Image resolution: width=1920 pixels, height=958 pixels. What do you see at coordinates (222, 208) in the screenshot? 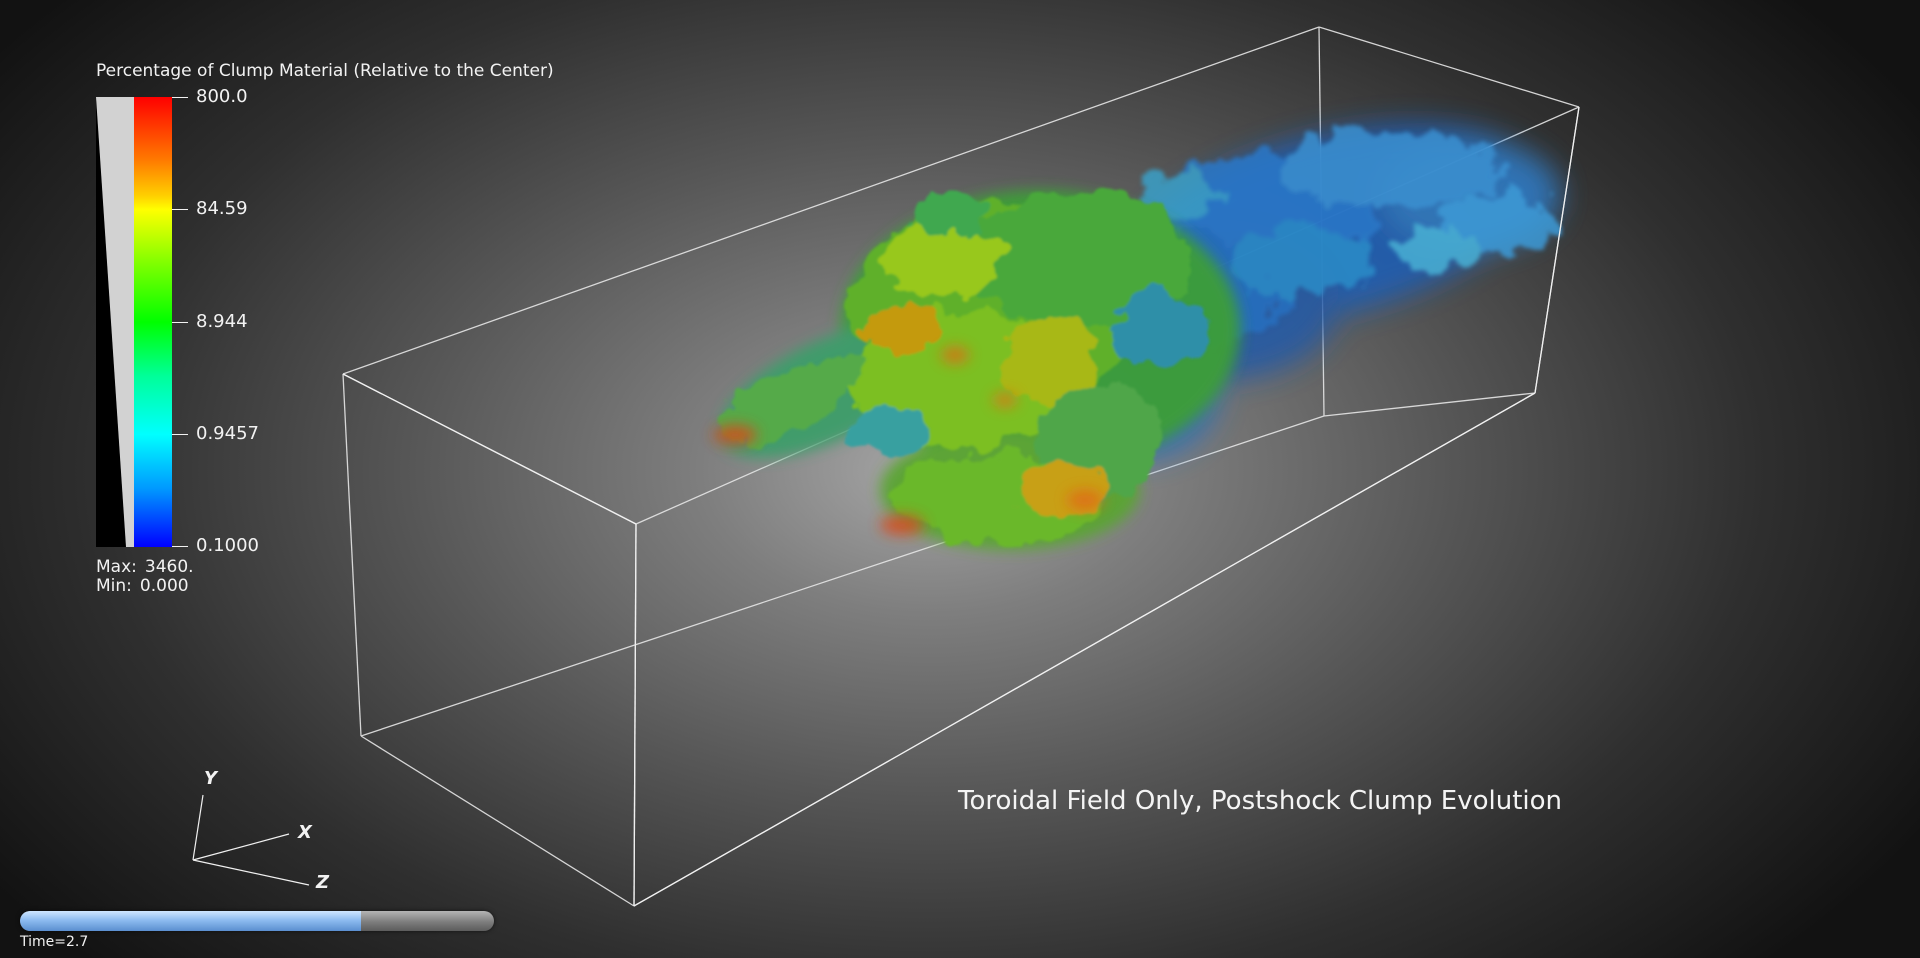
I see `legend-tick-label: 84.59` at bounding box center [222, 208].